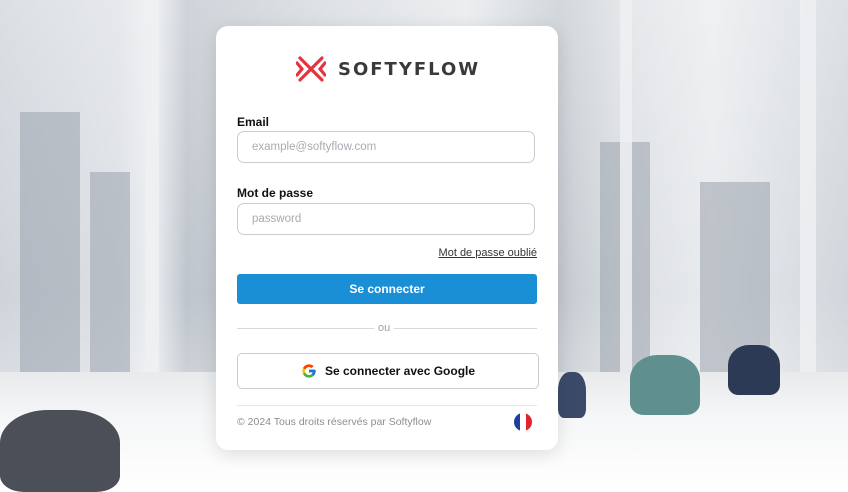 Image resolution: width=848 pixels, height=492 pixels. Describe the element at coordinates (311, 69) in the screenshot. I see `softyflow-x-logo-icon` at that location.